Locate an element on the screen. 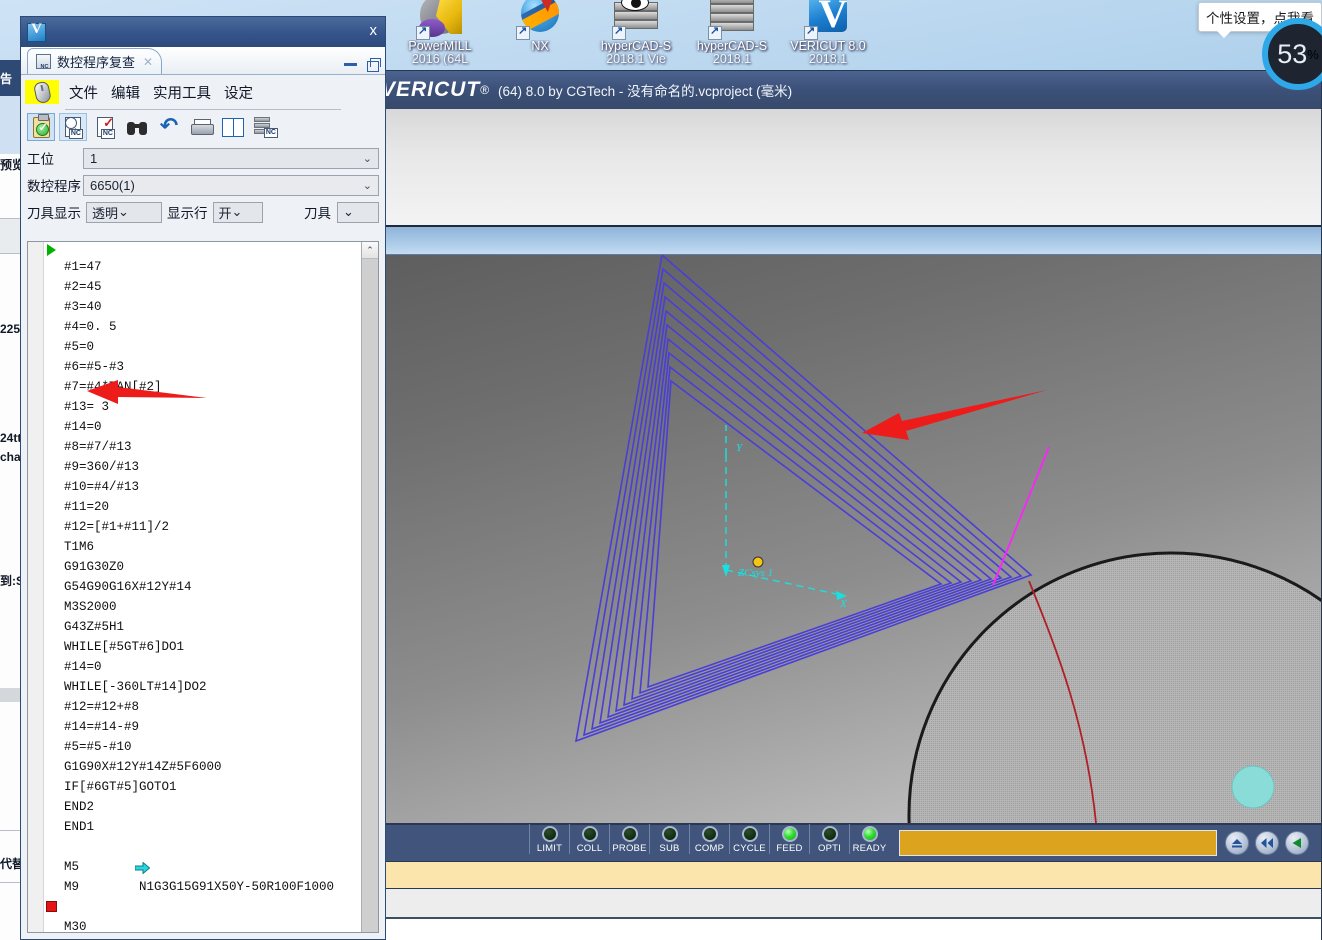 The image size is (1322, 940). split-view-icon is located at coordinates (233, 127).